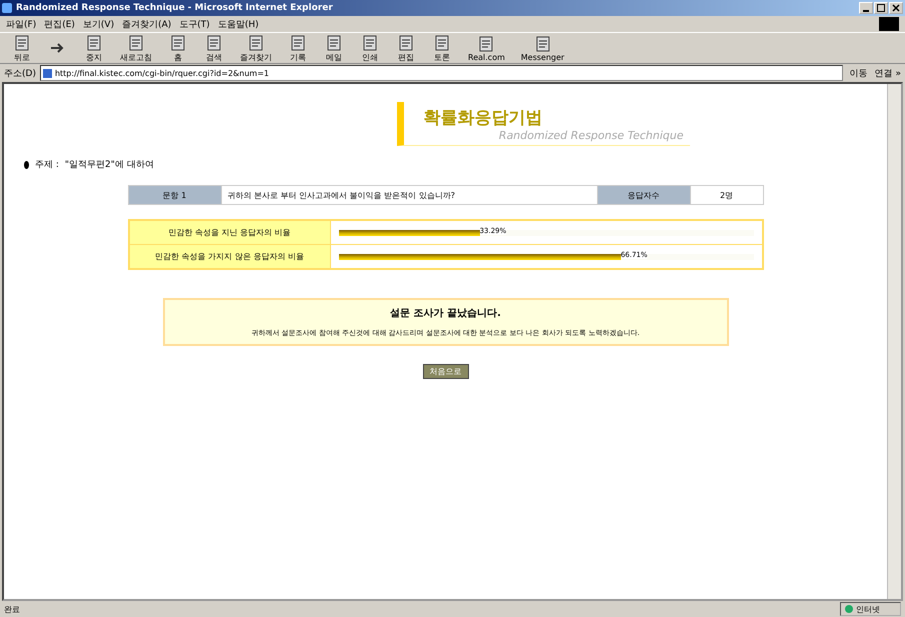  I want to click on globe-icon, so click(849, 609).